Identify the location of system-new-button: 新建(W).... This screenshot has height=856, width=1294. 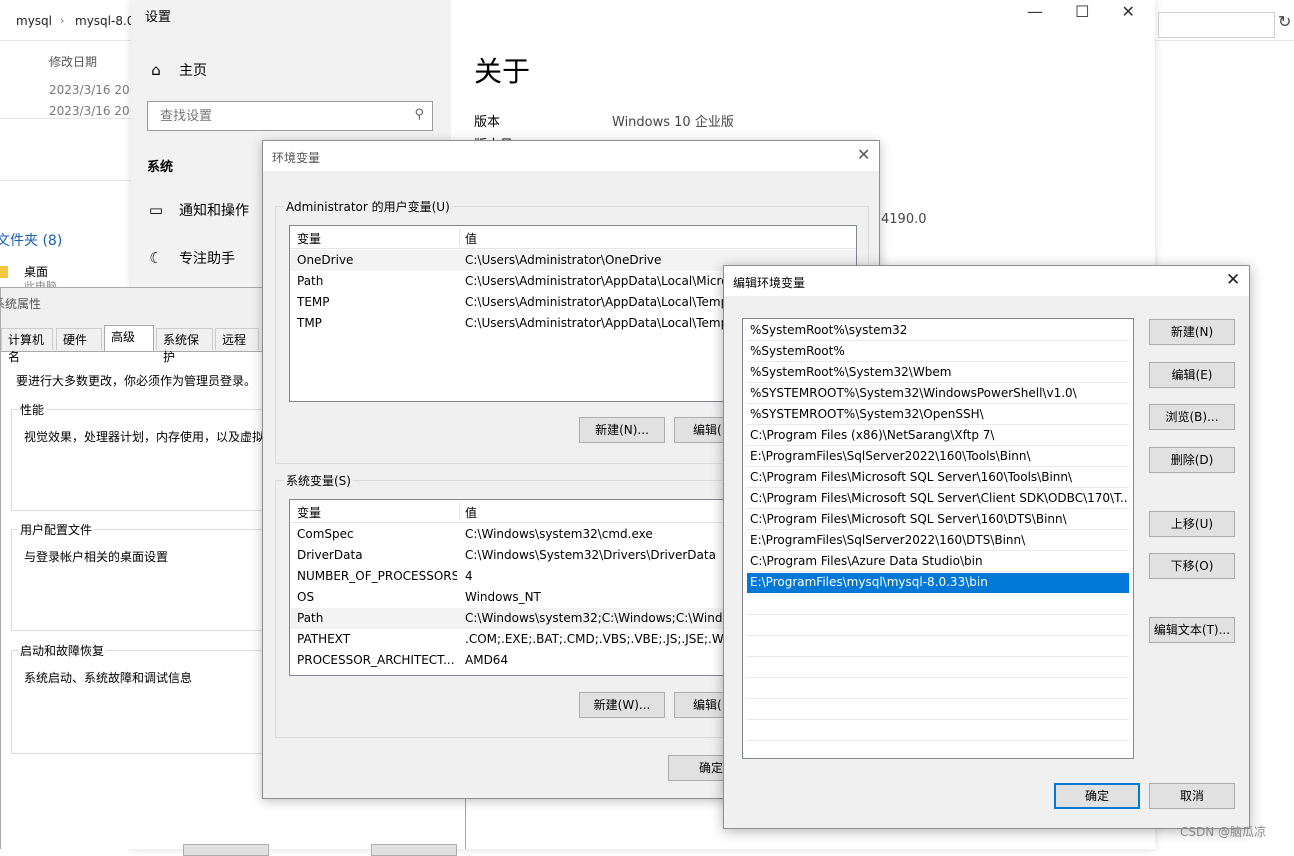
(622, 705).